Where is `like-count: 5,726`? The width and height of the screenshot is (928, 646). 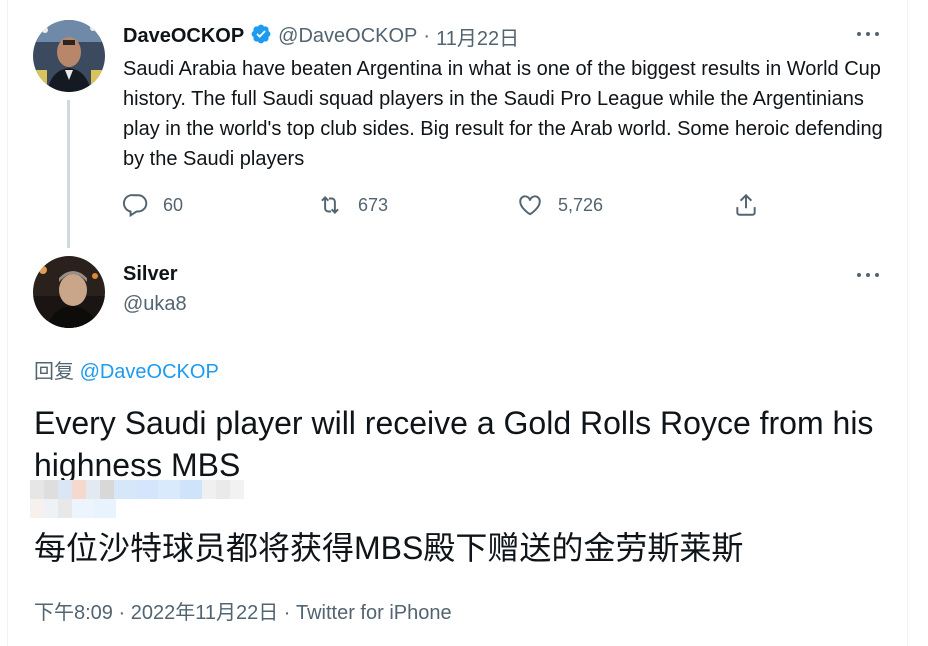 like-count: 5,726 is located at coordinates (581, 204).